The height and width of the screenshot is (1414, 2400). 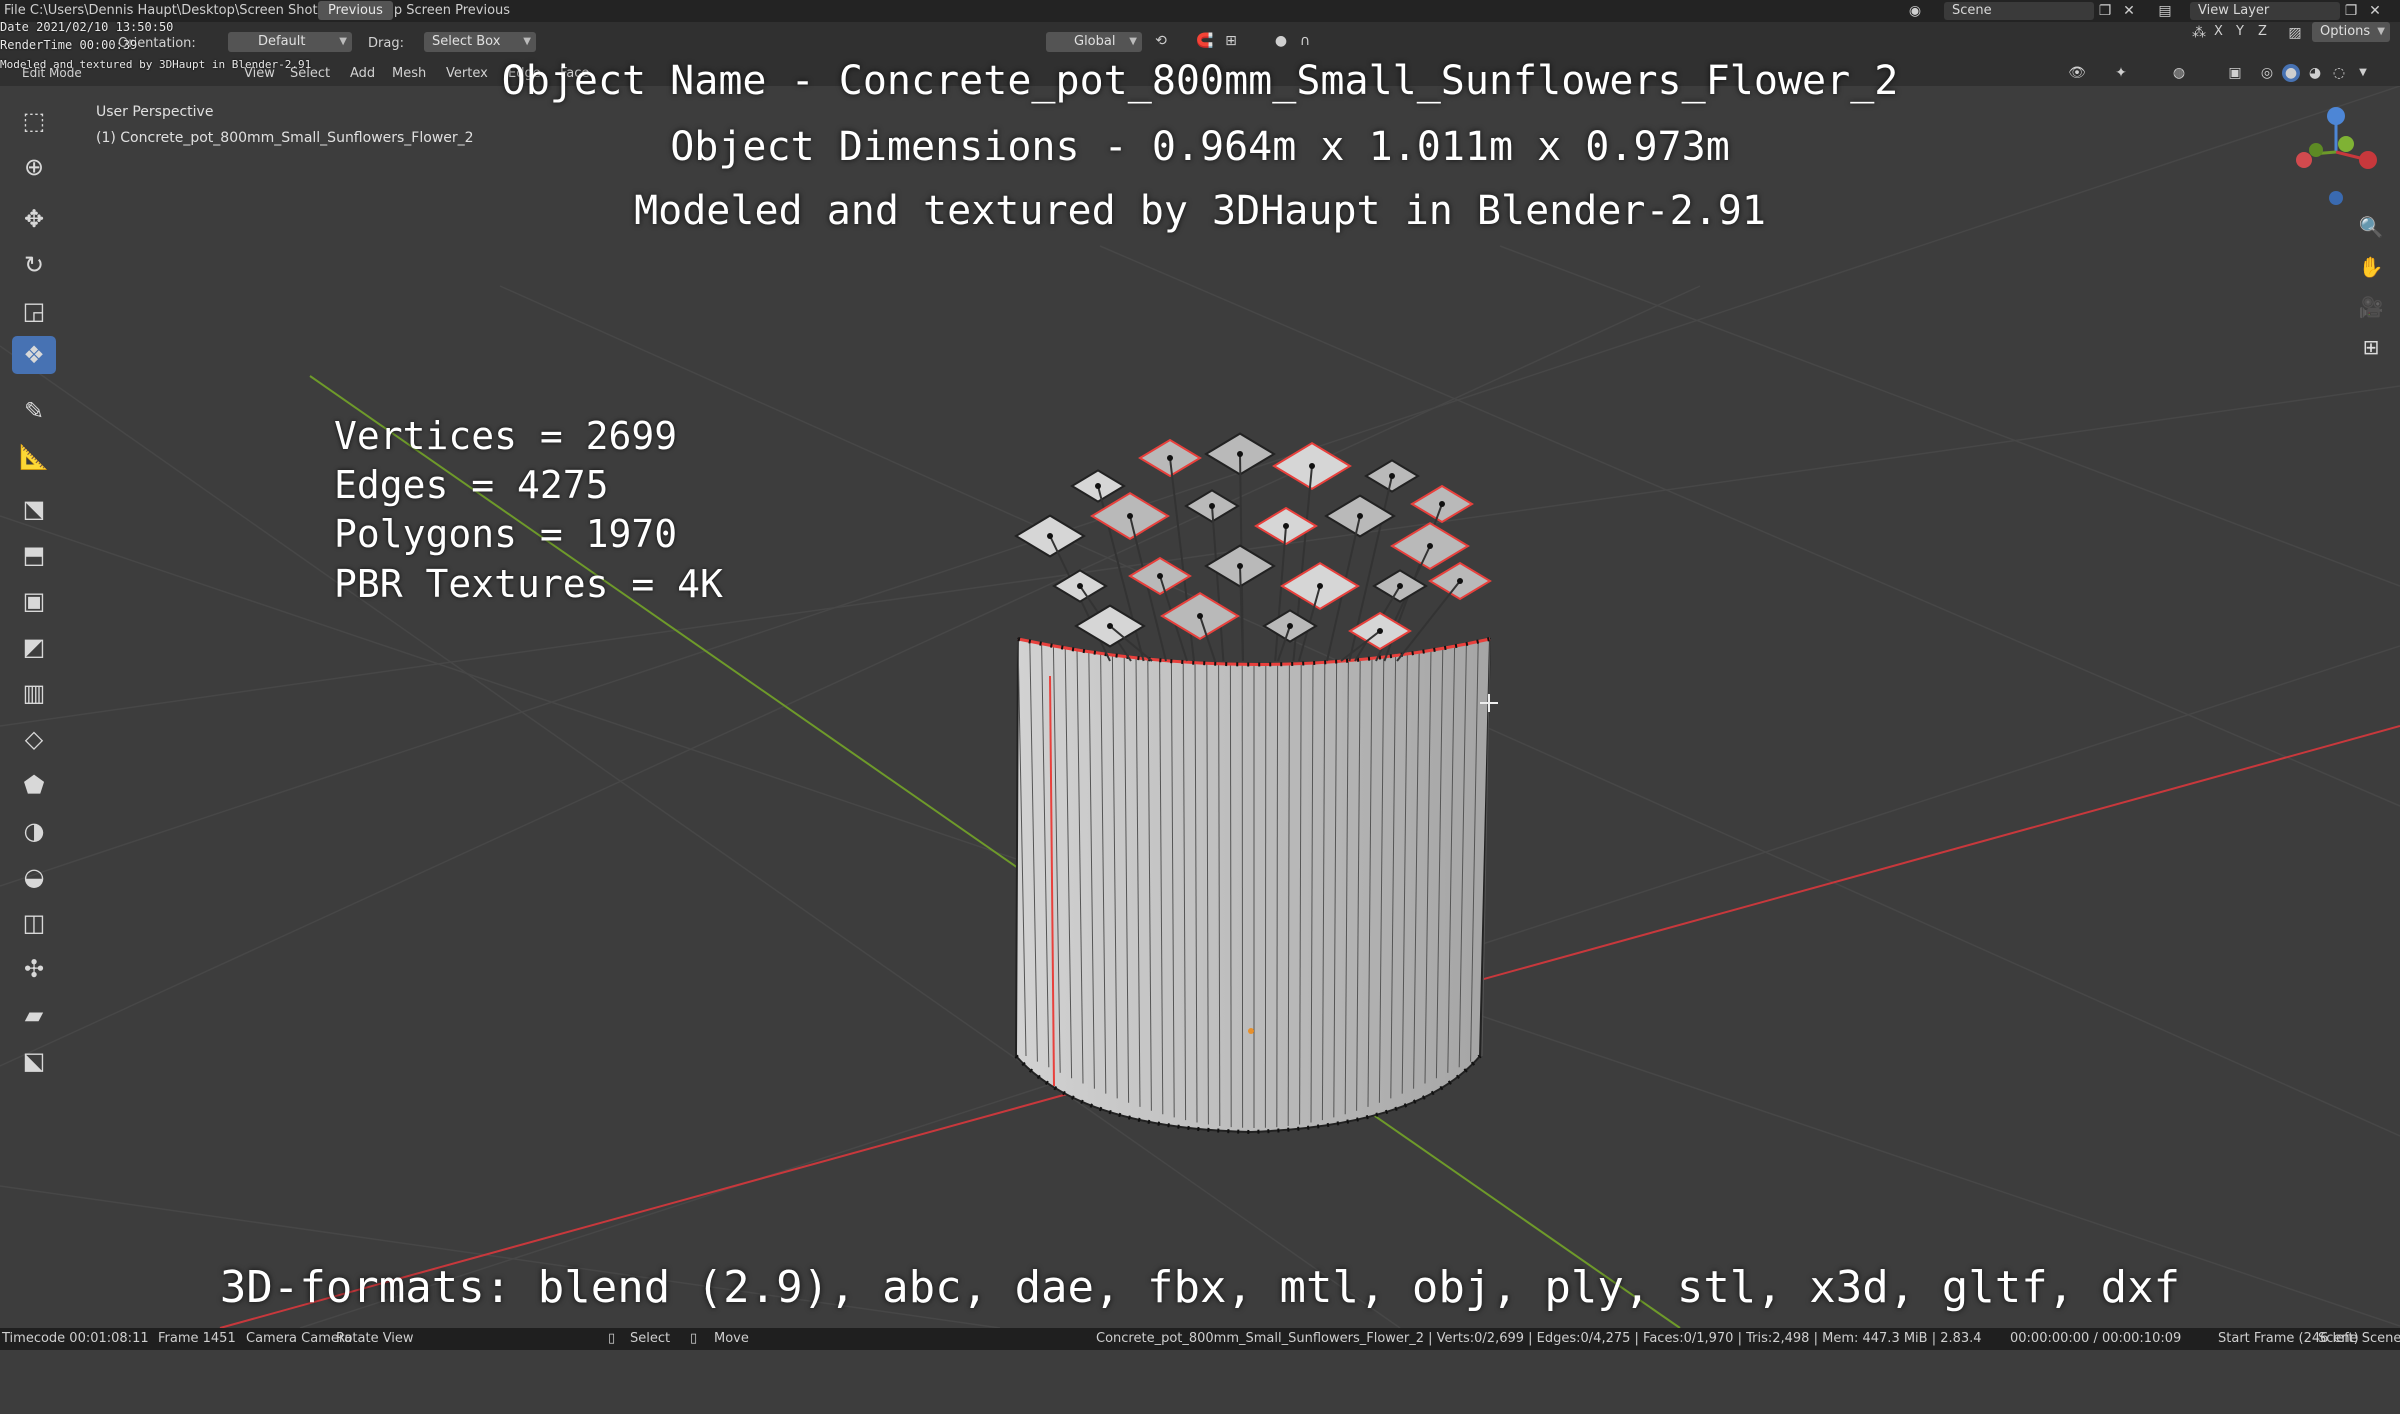 I want to click on camera-icon: 🎥, so click(x=2371, y=307).